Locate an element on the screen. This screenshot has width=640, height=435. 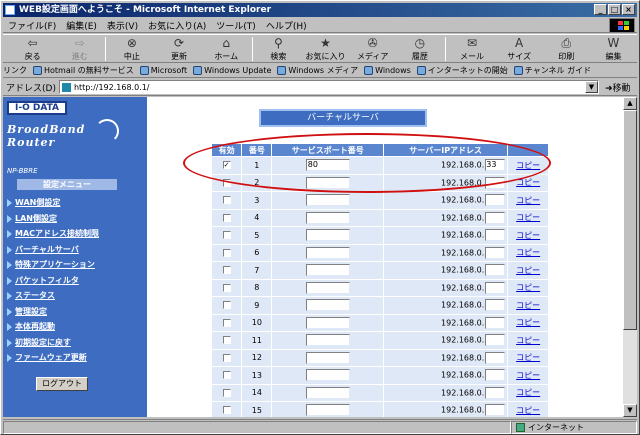
link-item: Microsoft is located at coordinates (163, 70).